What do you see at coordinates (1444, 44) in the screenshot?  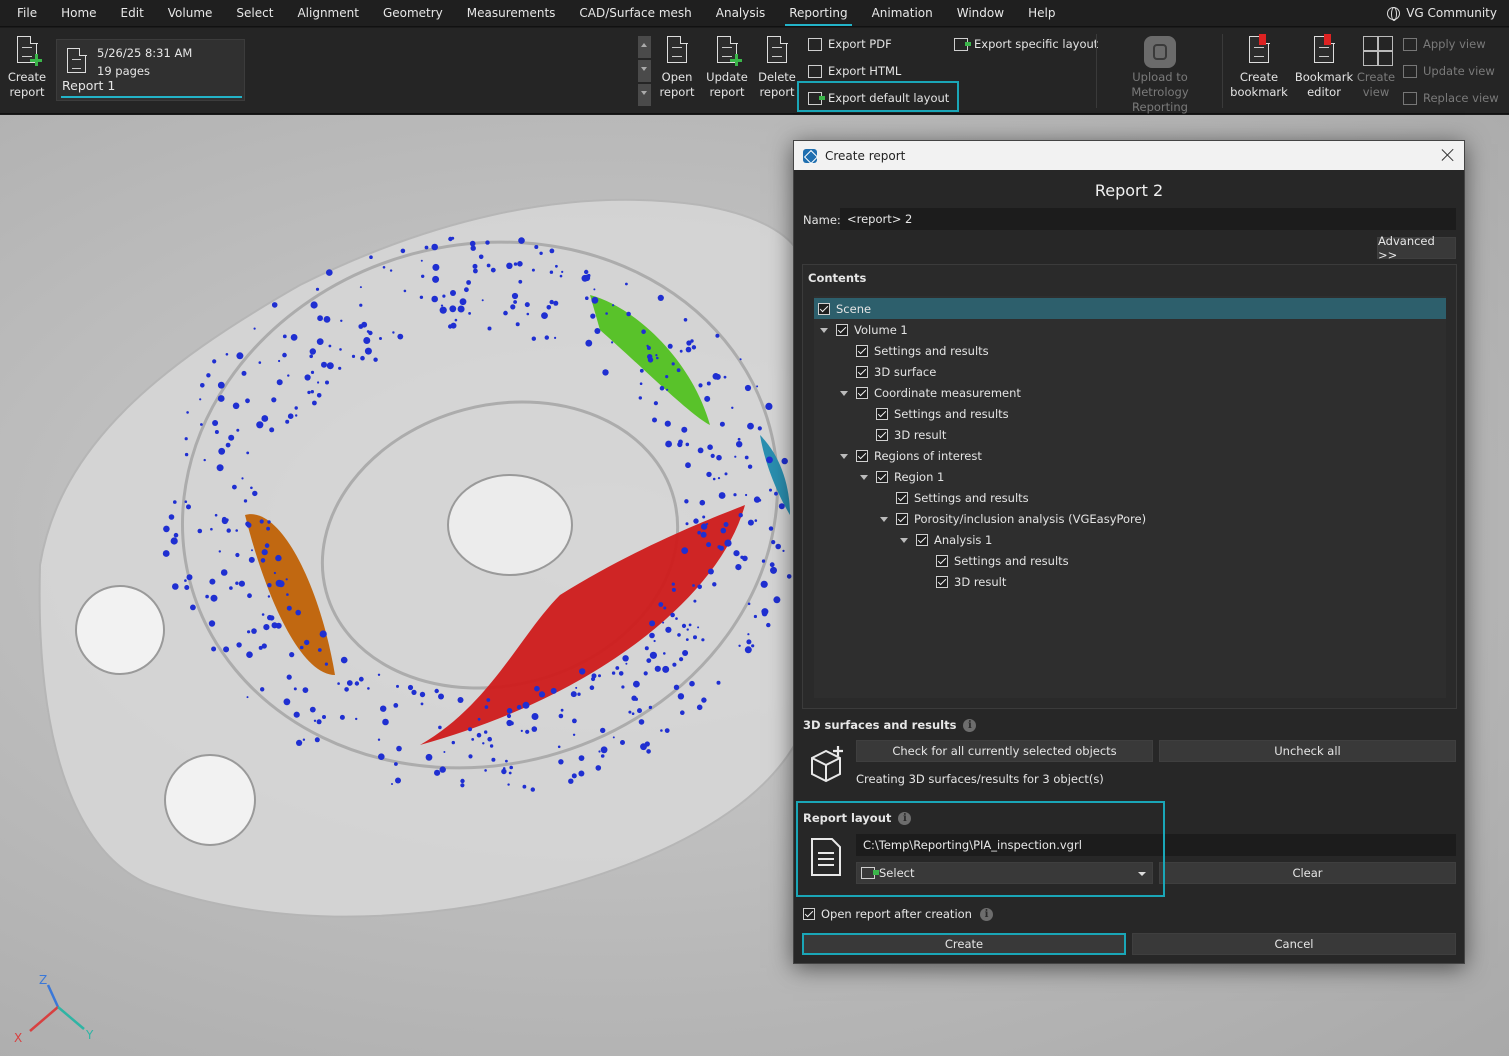 I see `apply-view-button: Apply view` at bounding box center [1444, 44].